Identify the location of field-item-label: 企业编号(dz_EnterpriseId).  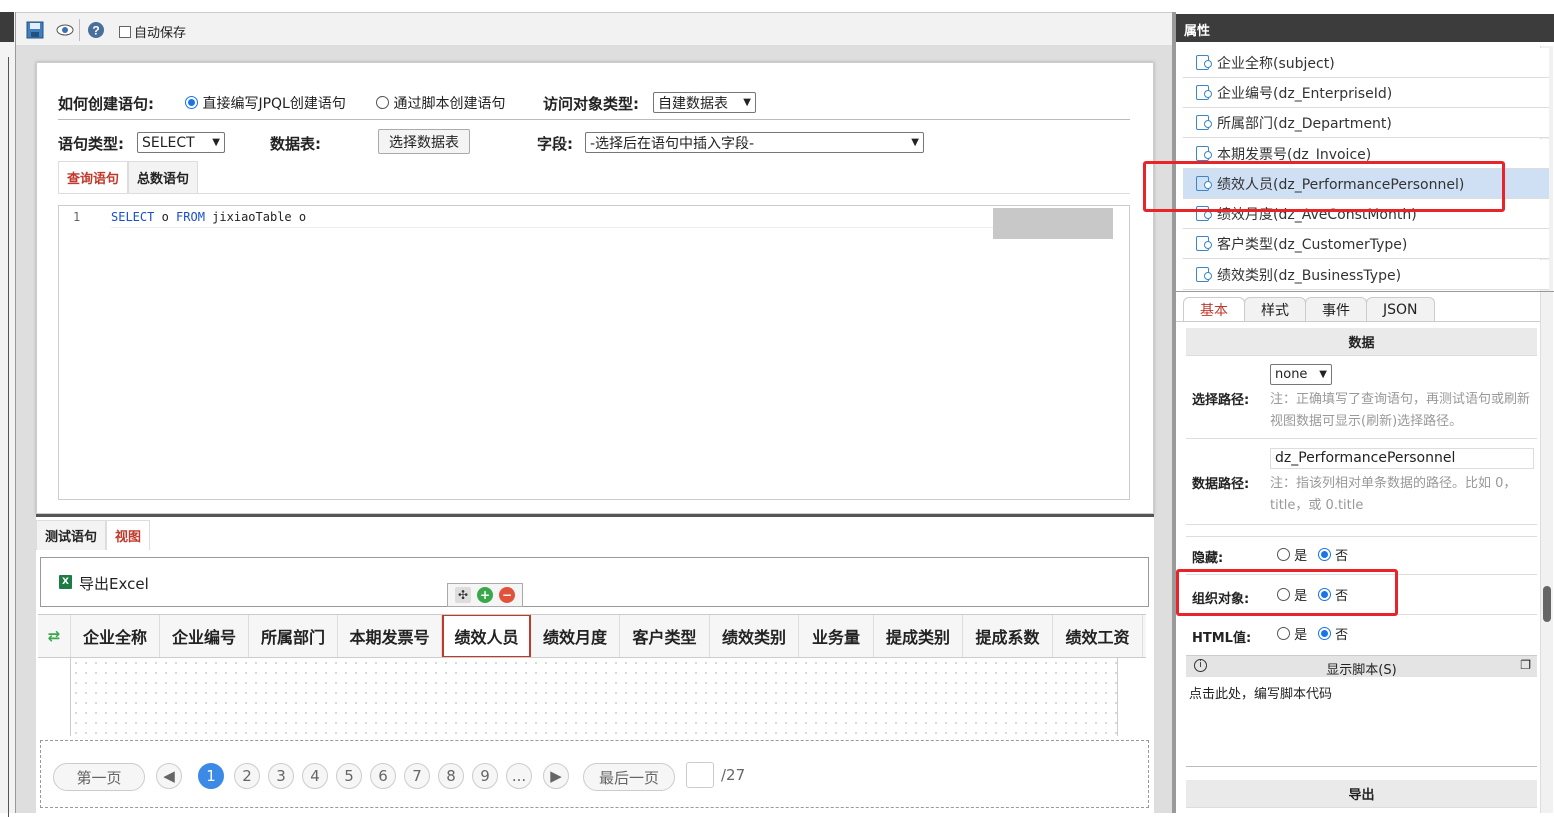
(1305, 93).